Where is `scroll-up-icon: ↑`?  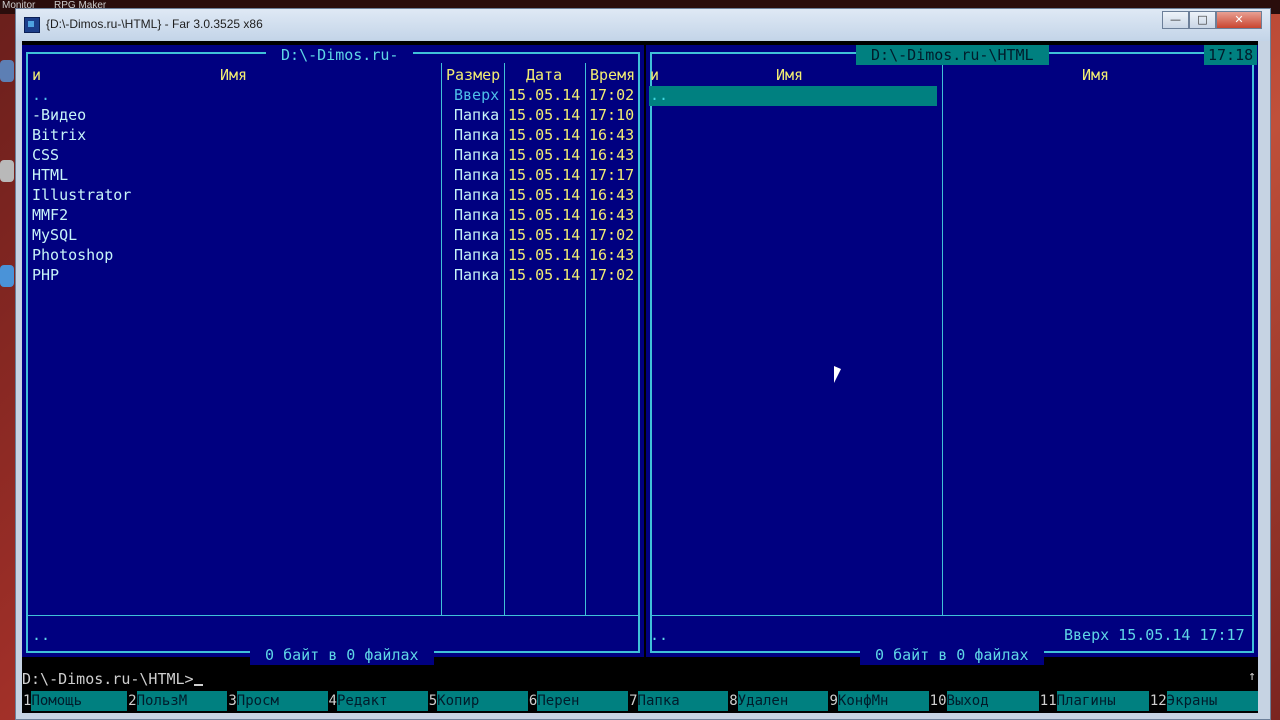
scroll-up-icon: ↑ is located at coordinates (1252, 676).